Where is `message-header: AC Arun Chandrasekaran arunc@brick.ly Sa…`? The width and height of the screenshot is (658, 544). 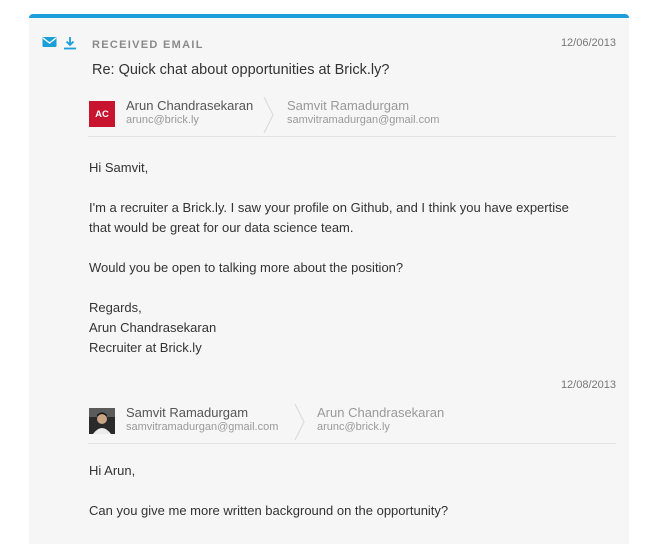
message-header: AC Arun Chandrasekaran arunc@brick.ly Sa… is located at coordinates (352, 115).